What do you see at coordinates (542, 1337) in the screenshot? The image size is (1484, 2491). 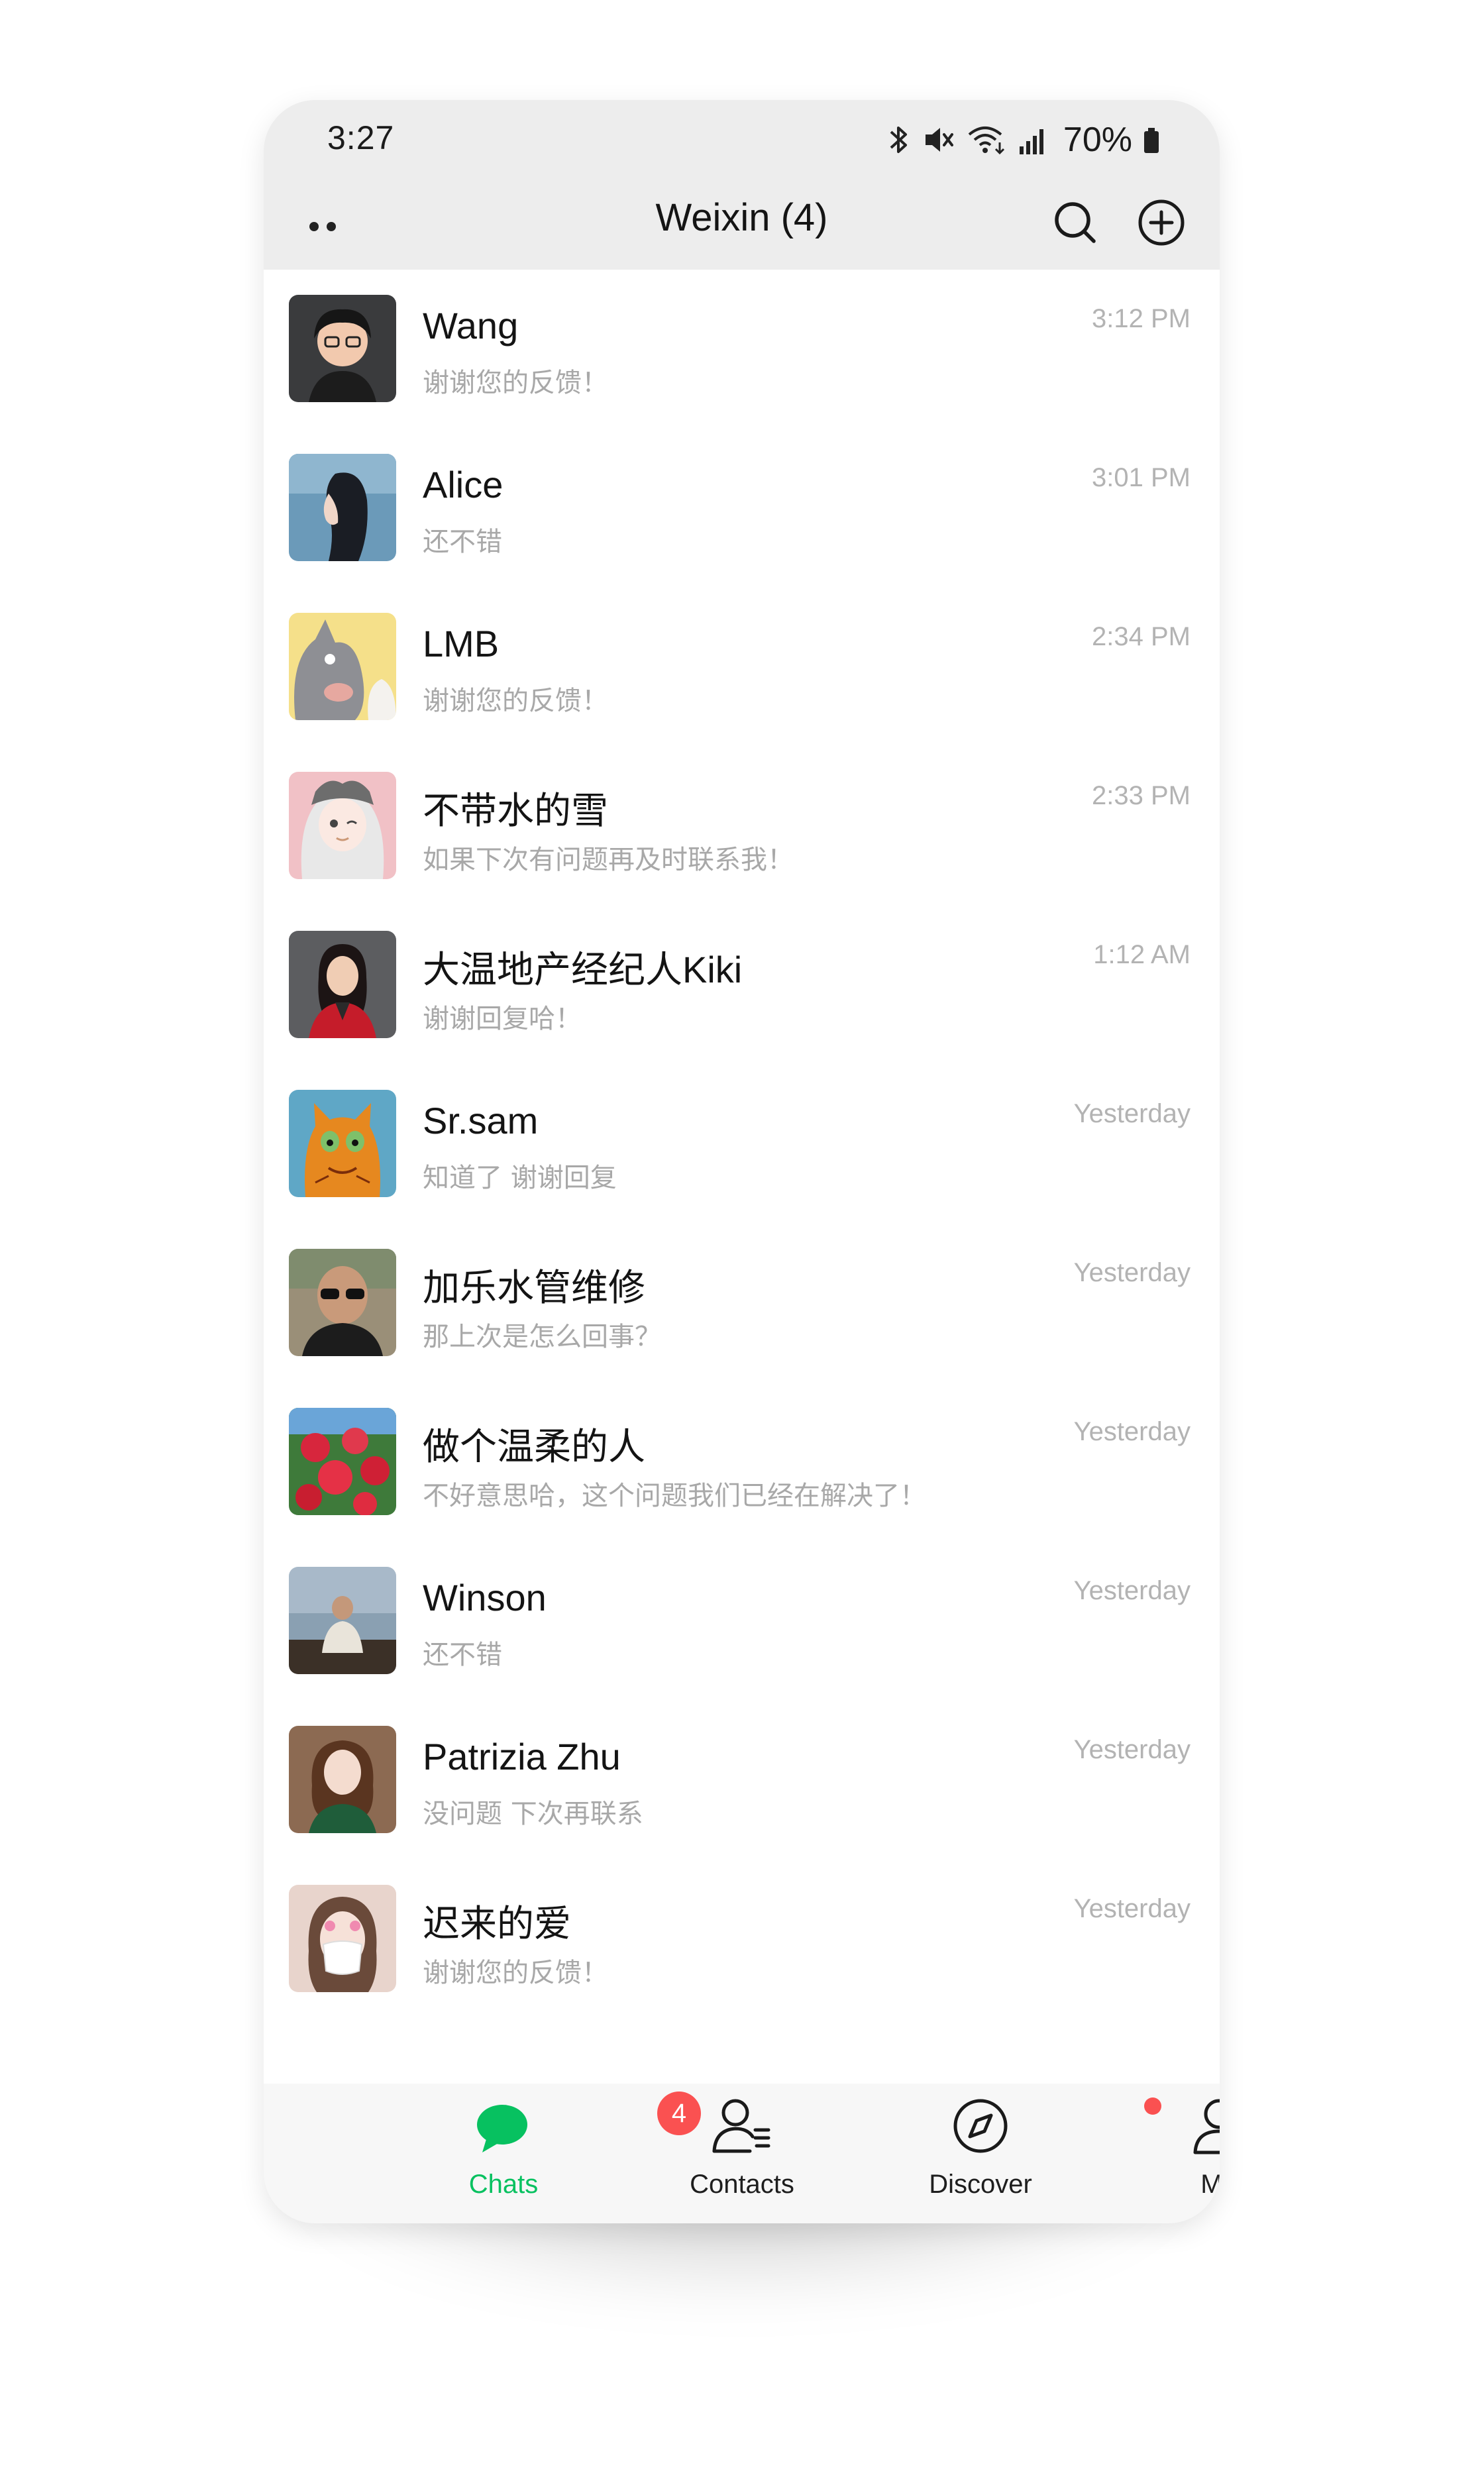 I see `chat-preview: 那上次是怎么回事？` at bounding box center [542, 1337].